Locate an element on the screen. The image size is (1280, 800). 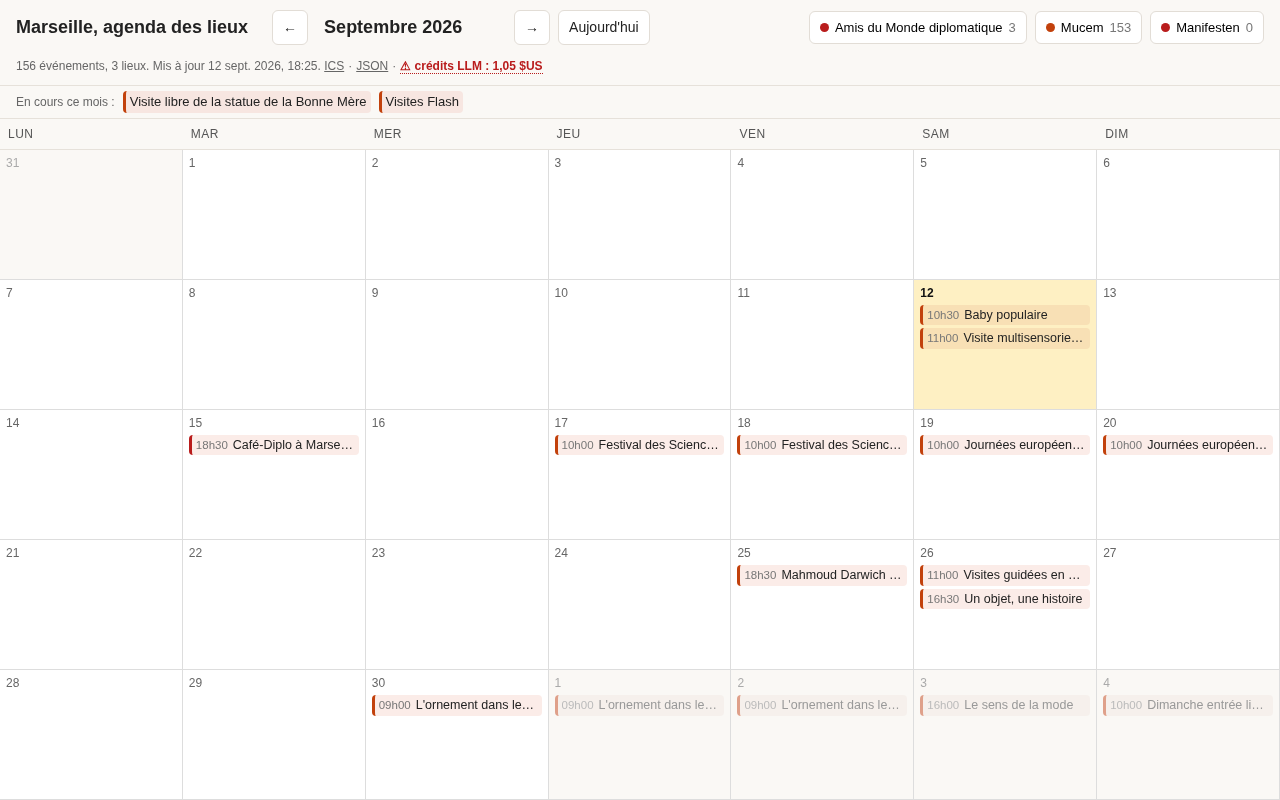
weekday-header: LUN is located at coordinates (21, 134).